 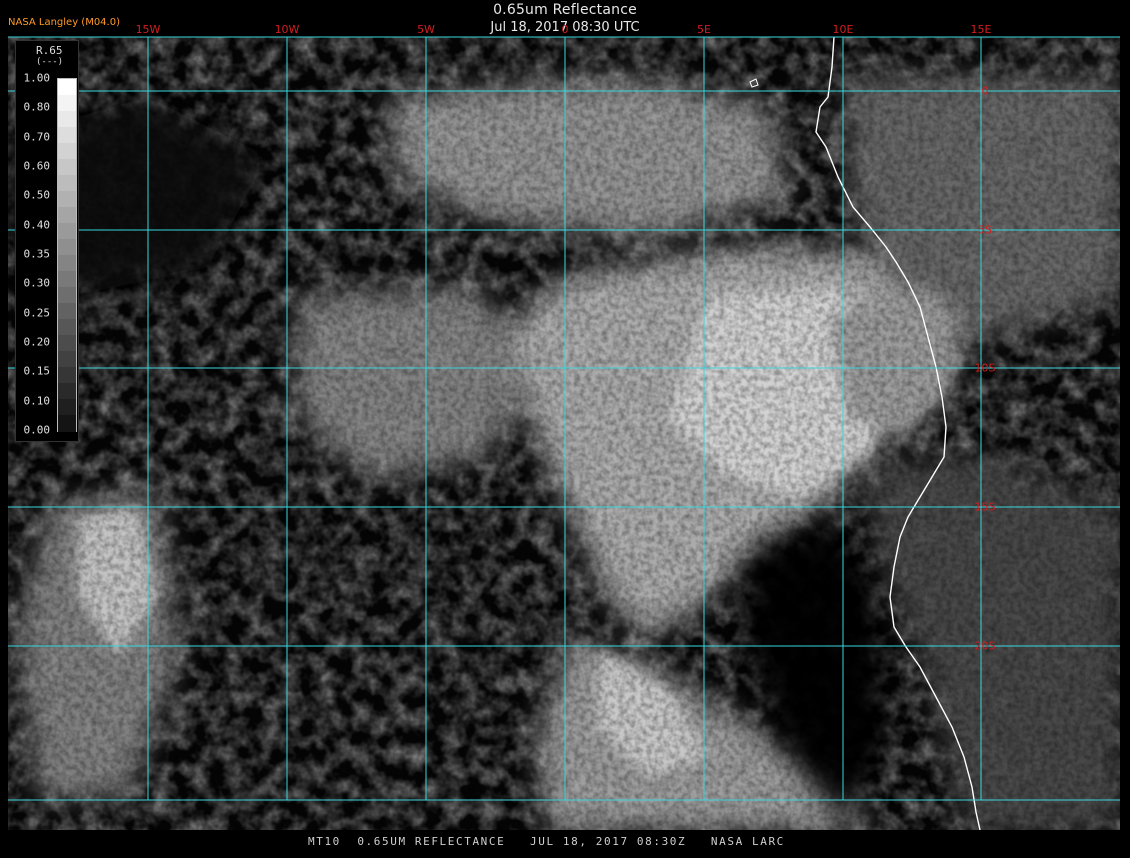 What do you see at coordinates (37, 430) in the screenshot?
I see `colorbar-tick-label: 0.00` at bounding box center [37, 430].